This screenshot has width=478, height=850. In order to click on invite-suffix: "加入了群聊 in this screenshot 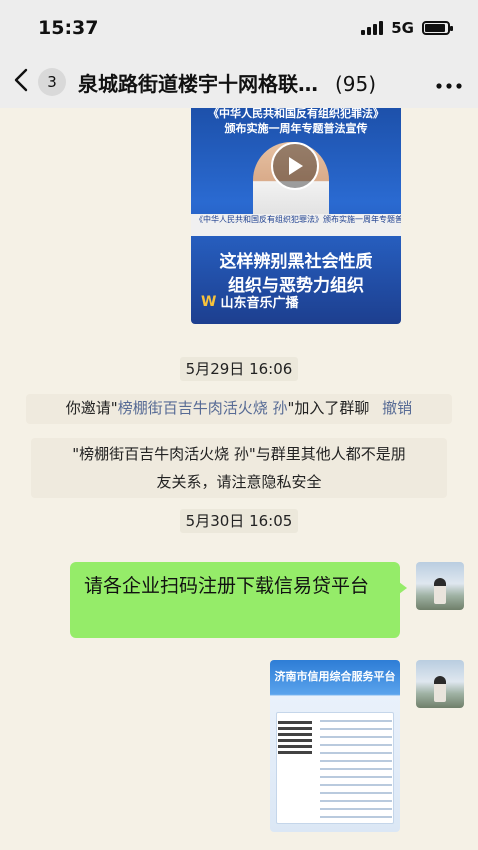, I will do `click(328, 408)`.